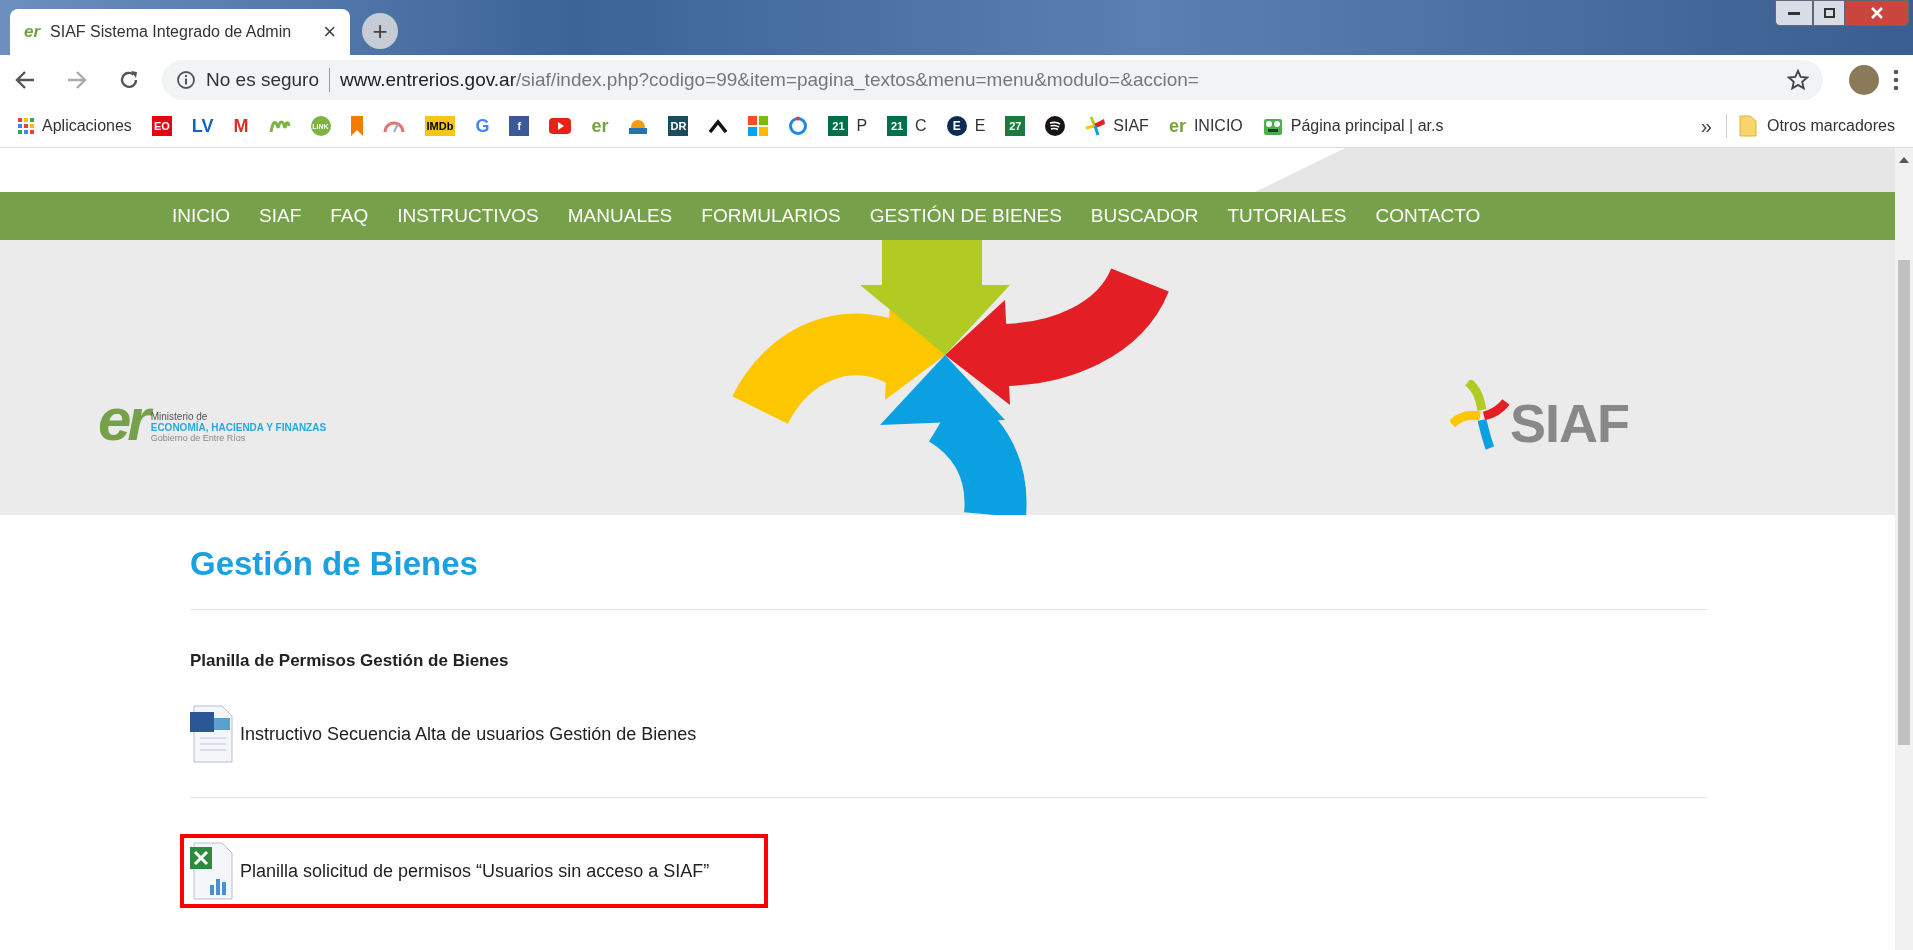  Describe the element at coordinates (1015, 126) in the screenshot. I see `bookmark-icon: 27` at that location.